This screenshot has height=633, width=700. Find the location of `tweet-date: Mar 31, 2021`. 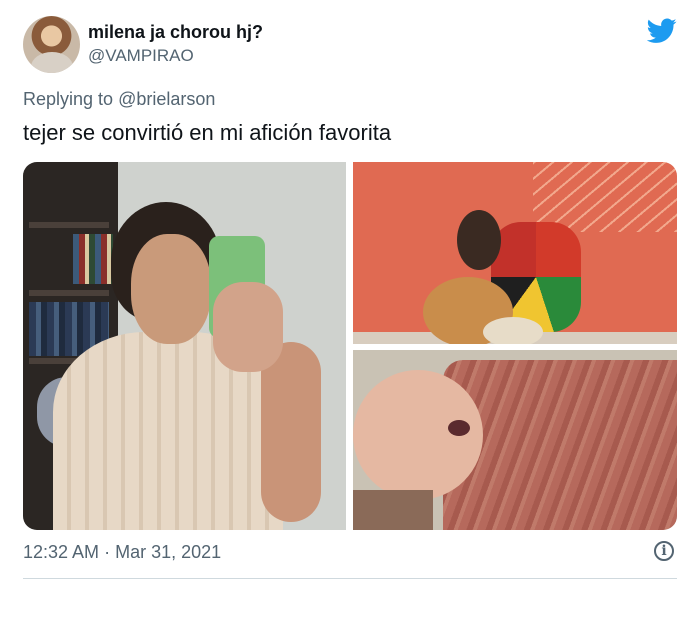

tweet-date: Mar 31, 2021 is located at coordinates (168, 552).